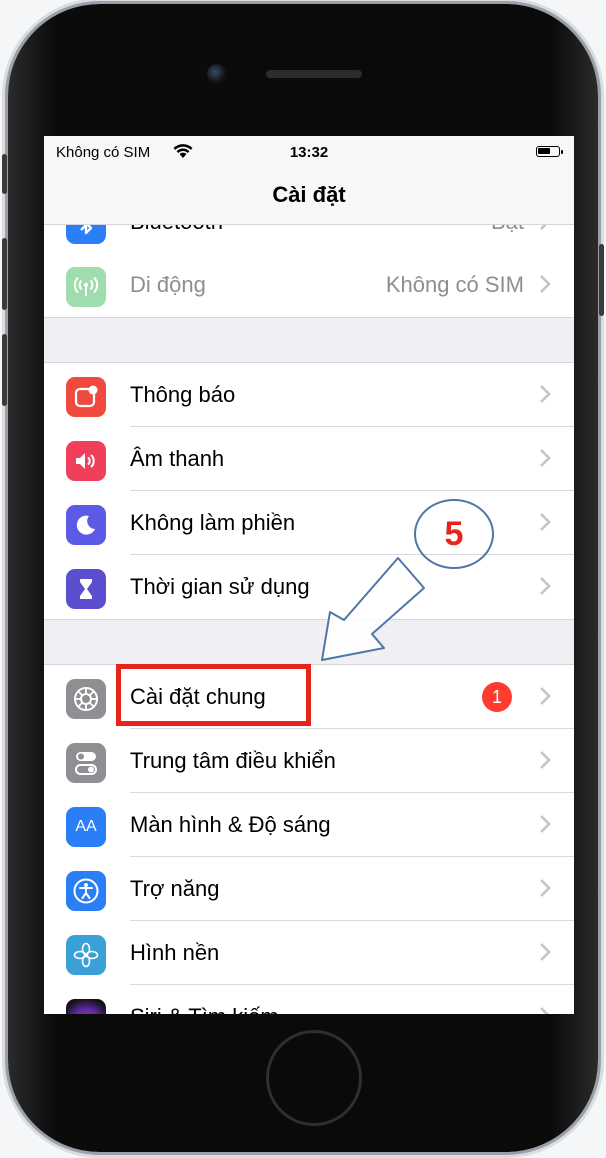  What do you see at coordinates (314, 1078) in the screenshot?
I see `home-button` at bounding box center [314, 1078].